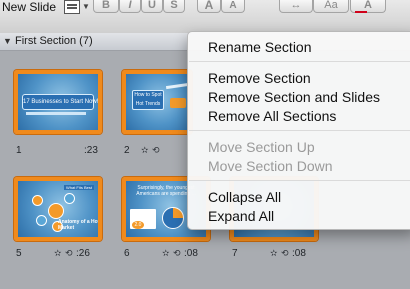 The width and height of the screenshot is (410, 289). Describe the element at coordinates (361, 12) in the screenshot. I see `font-color-swatch` at that location.